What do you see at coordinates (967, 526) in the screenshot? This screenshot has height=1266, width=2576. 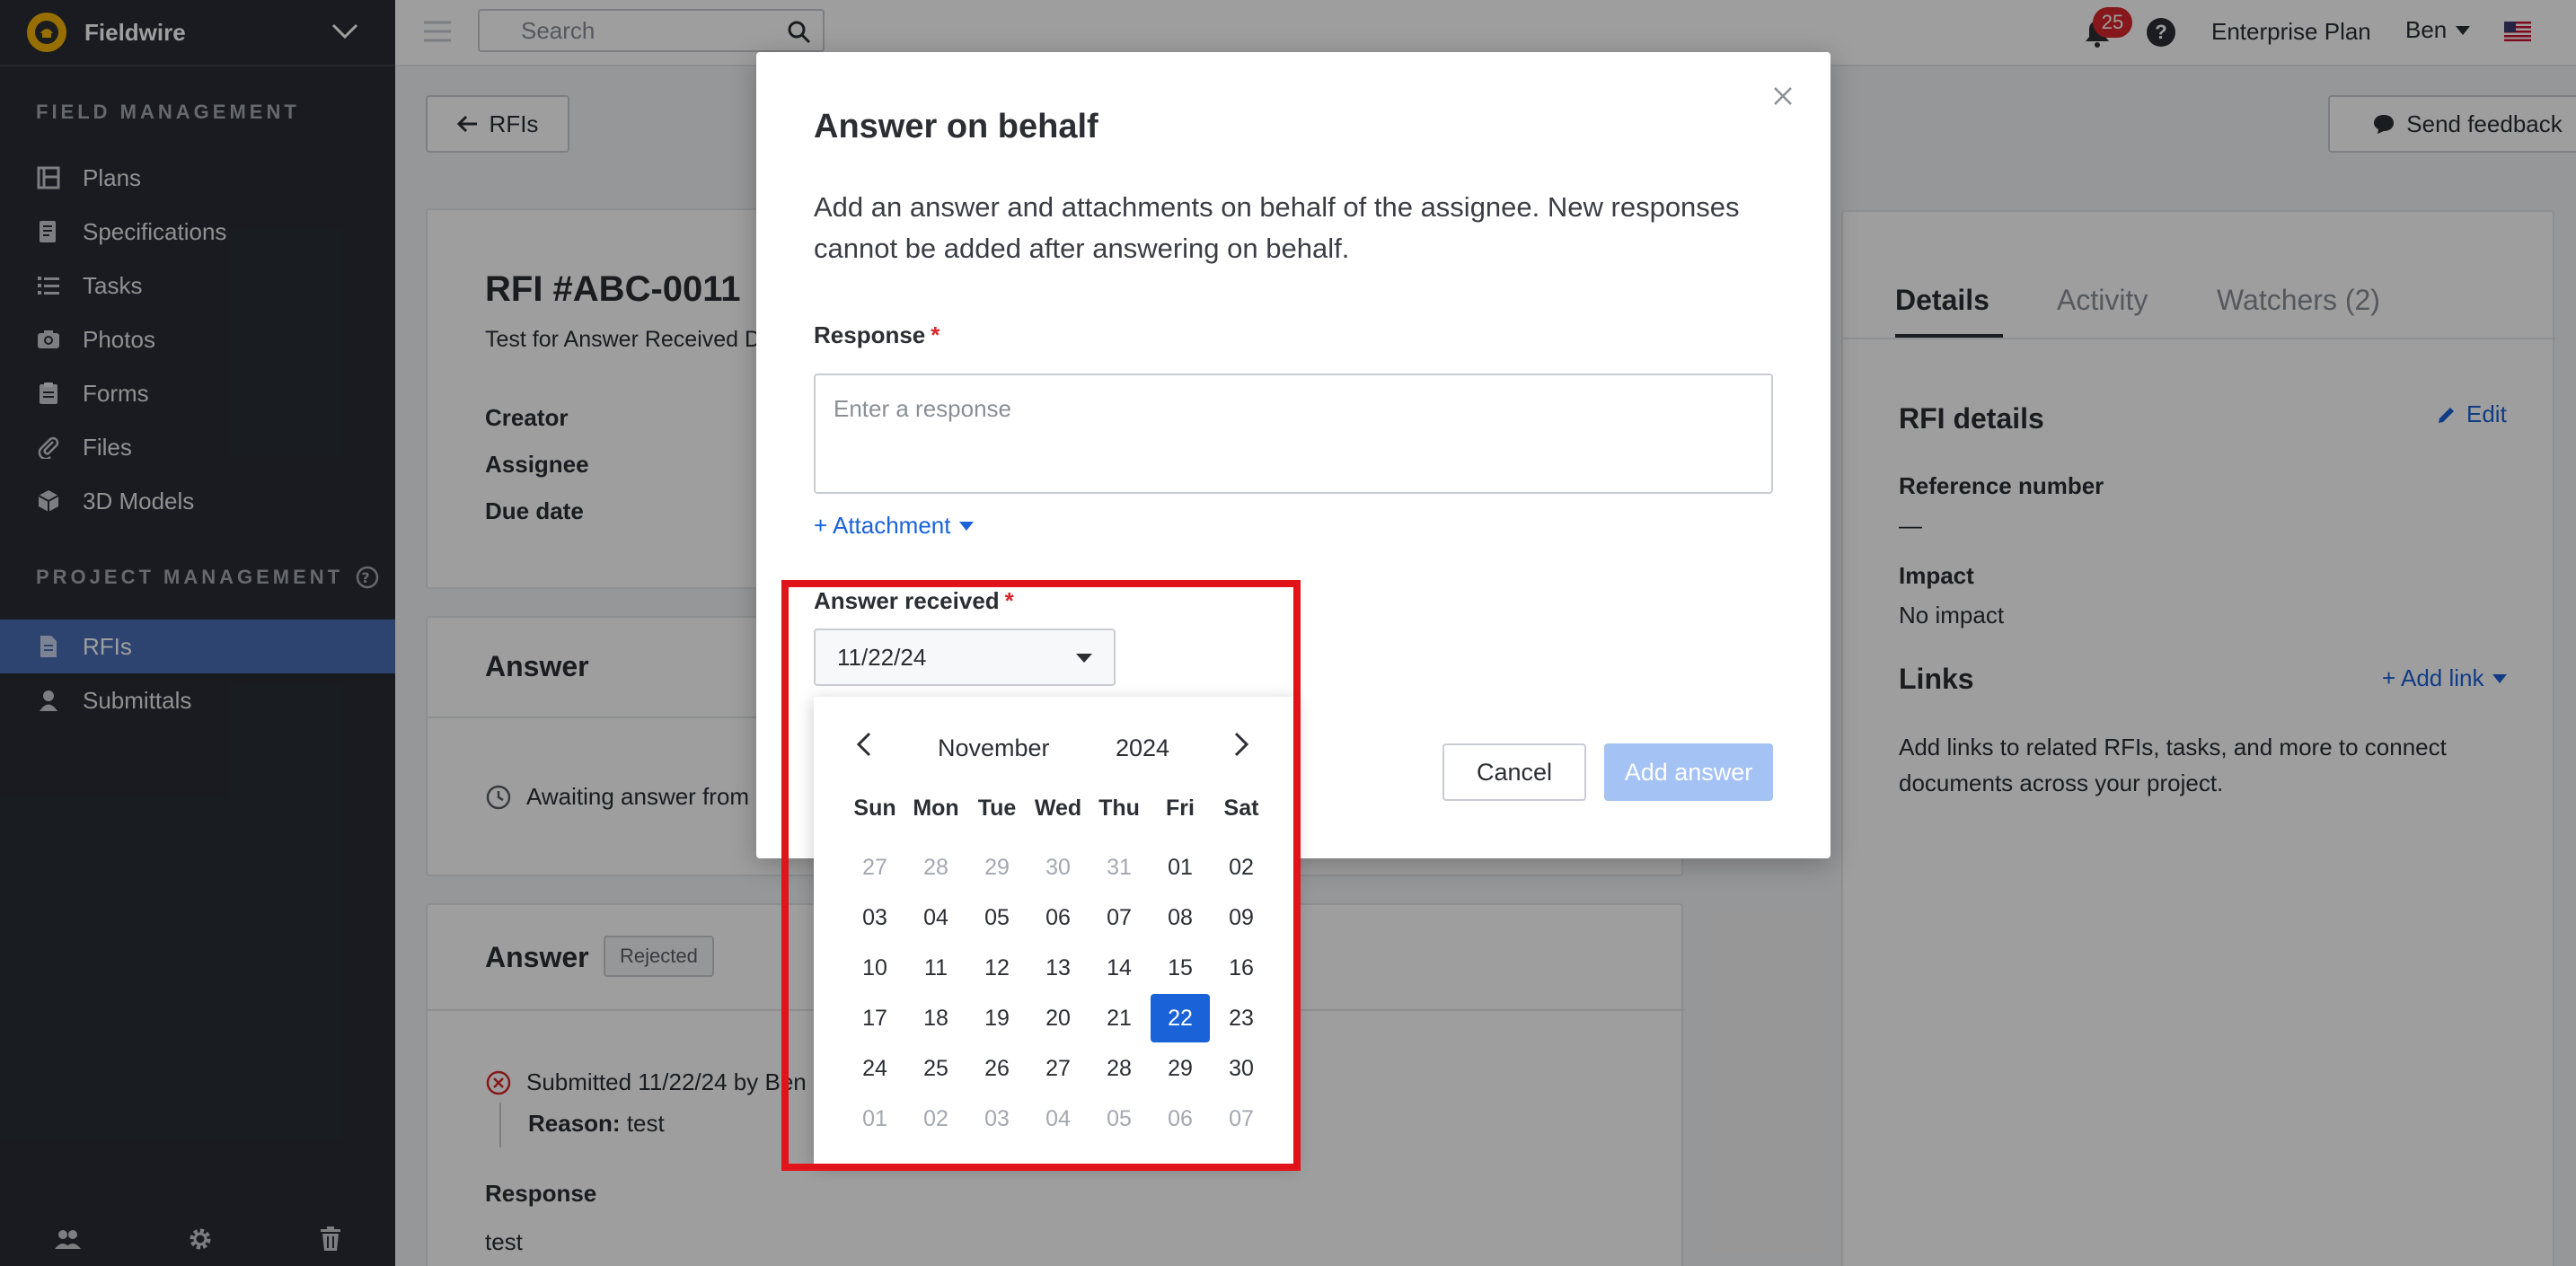 I see `caret-down-icon` at bounding box center [967, 526].